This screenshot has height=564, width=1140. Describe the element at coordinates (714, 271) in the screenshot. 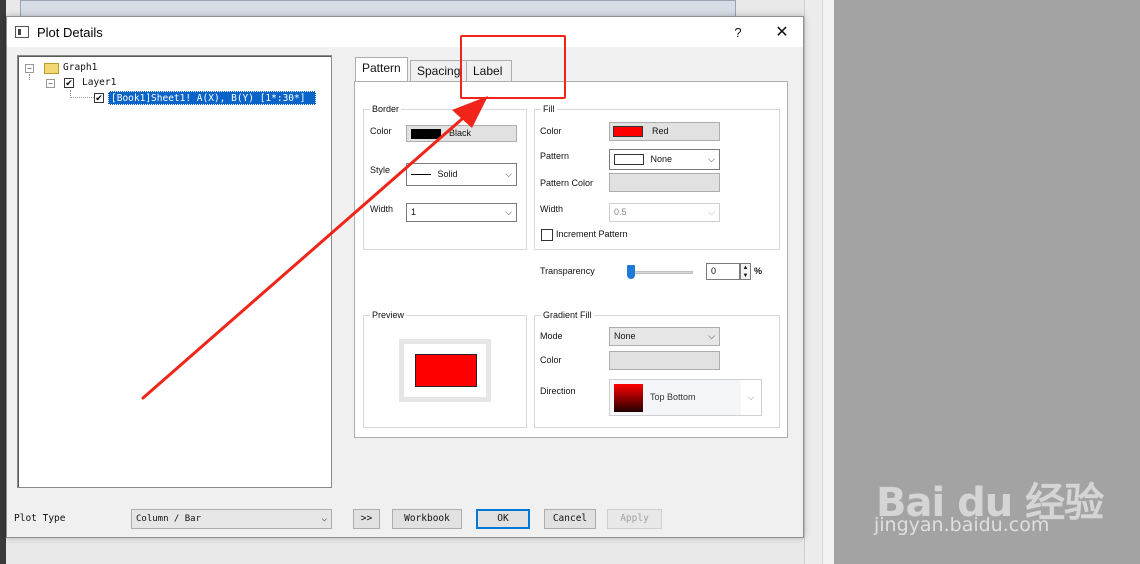

I see `transparency-value: 0` at that location.